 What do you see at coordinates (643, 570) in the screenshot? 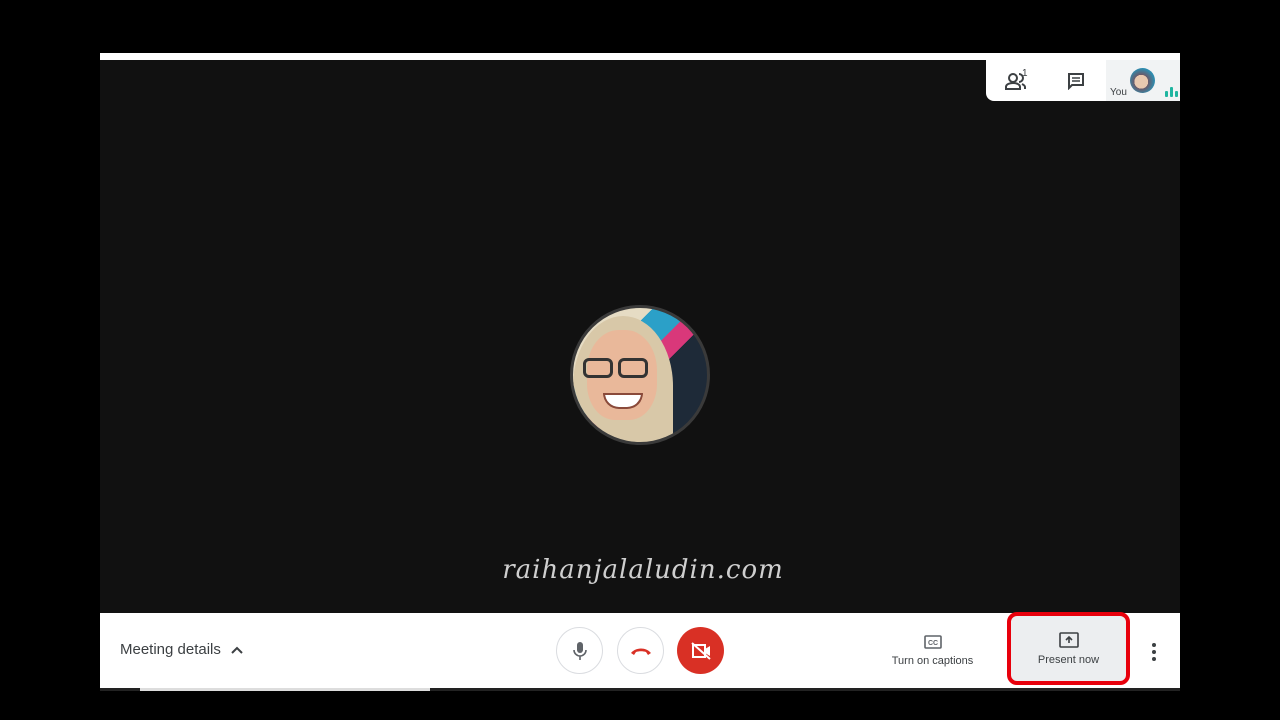
I see `watermark: raihanjalaludin.com` at bounding box center [643, 570].